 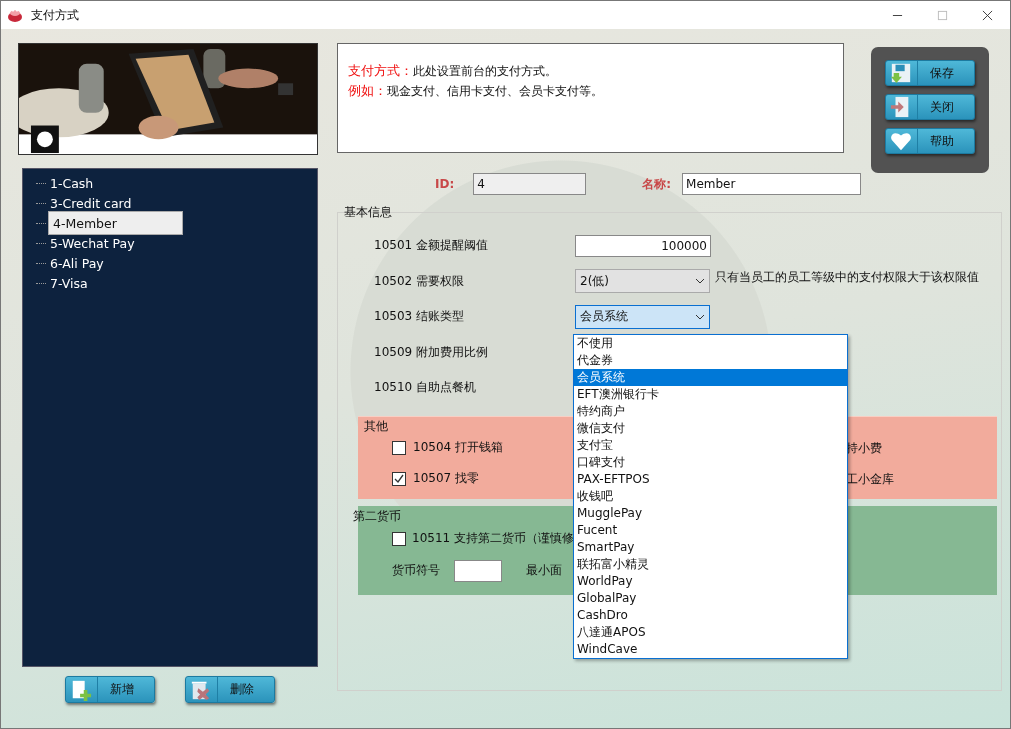 What do you see at coordinates (92, 243) in the screenshot?
I see `tree-item: 5-Wechat Pay` at bounding box center [92, 243].